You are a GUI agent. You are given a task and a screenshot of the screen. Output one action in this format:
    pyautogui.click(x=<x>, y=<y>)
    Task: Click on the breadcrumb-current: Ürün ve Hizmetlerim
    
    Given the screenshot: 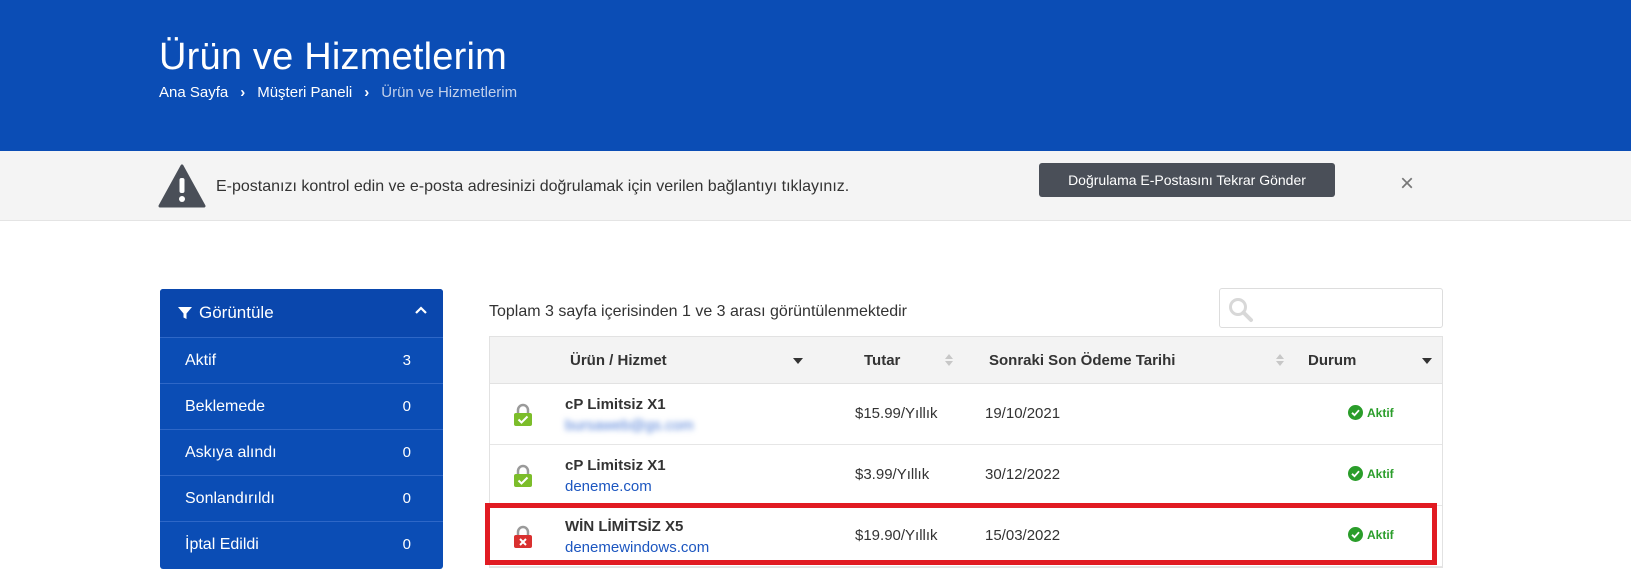 What is the action you would take?
    pyautogui.click(x=449, y=92)
    